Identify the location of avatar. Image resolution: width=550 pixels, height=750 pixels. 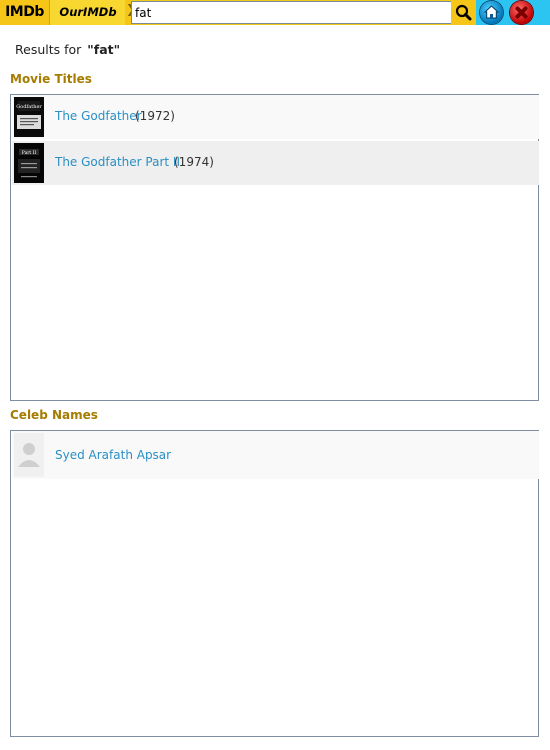
(29, 455).